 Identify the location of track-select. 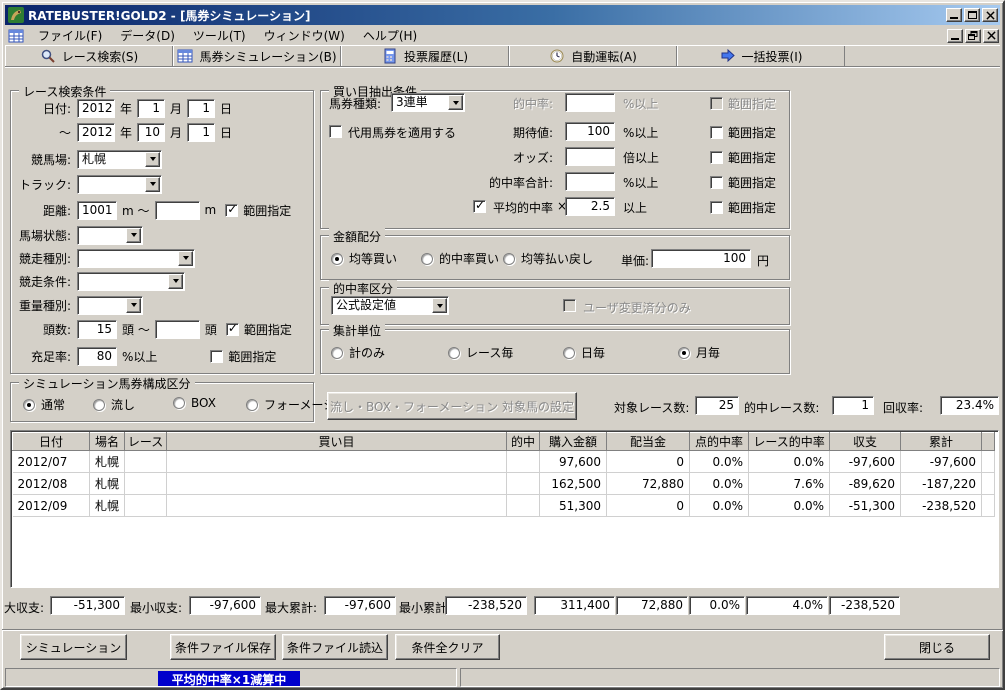
(119, 184).